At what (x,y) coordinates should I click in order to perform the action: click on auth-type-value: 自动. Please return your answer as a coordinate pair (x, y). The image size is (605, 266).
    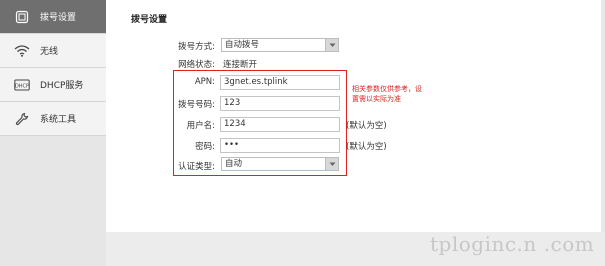
    Looking at the image, I should click on (234, 164).